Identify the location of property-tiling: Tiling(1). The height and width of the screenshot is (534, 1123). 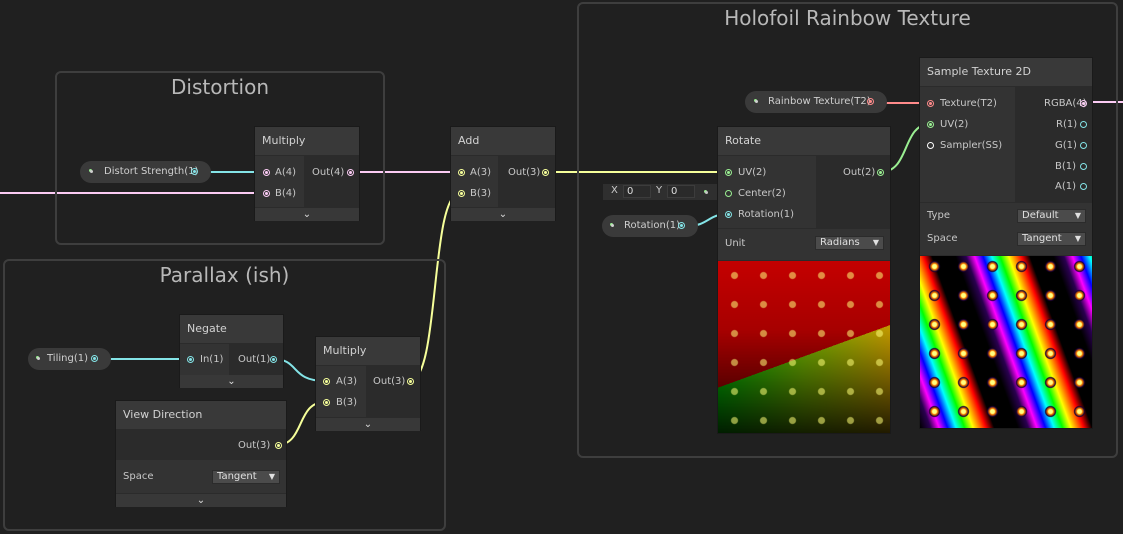
(69, 359).